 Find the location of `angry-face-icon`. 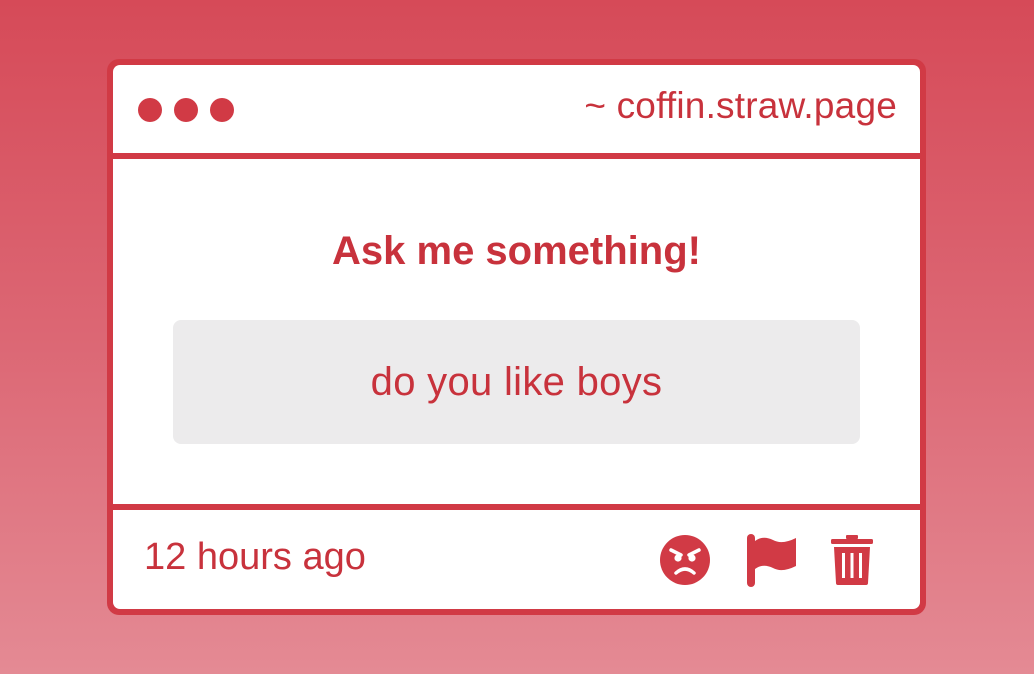

angry-face-icon is located at coordinates (685, 560).